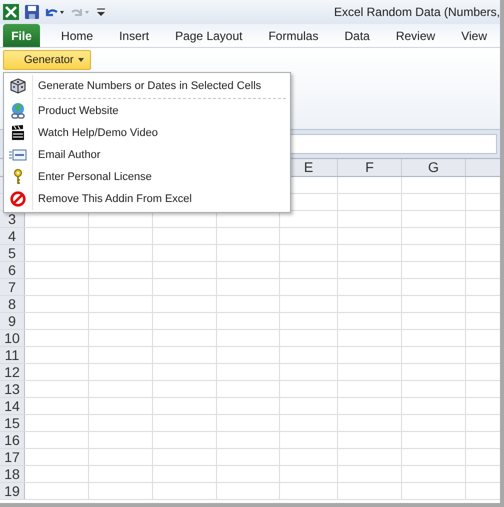  What do you see at coordinates (434, 167) in the screenshot?
I see `column-header: G` at bounding box center [434, 167].